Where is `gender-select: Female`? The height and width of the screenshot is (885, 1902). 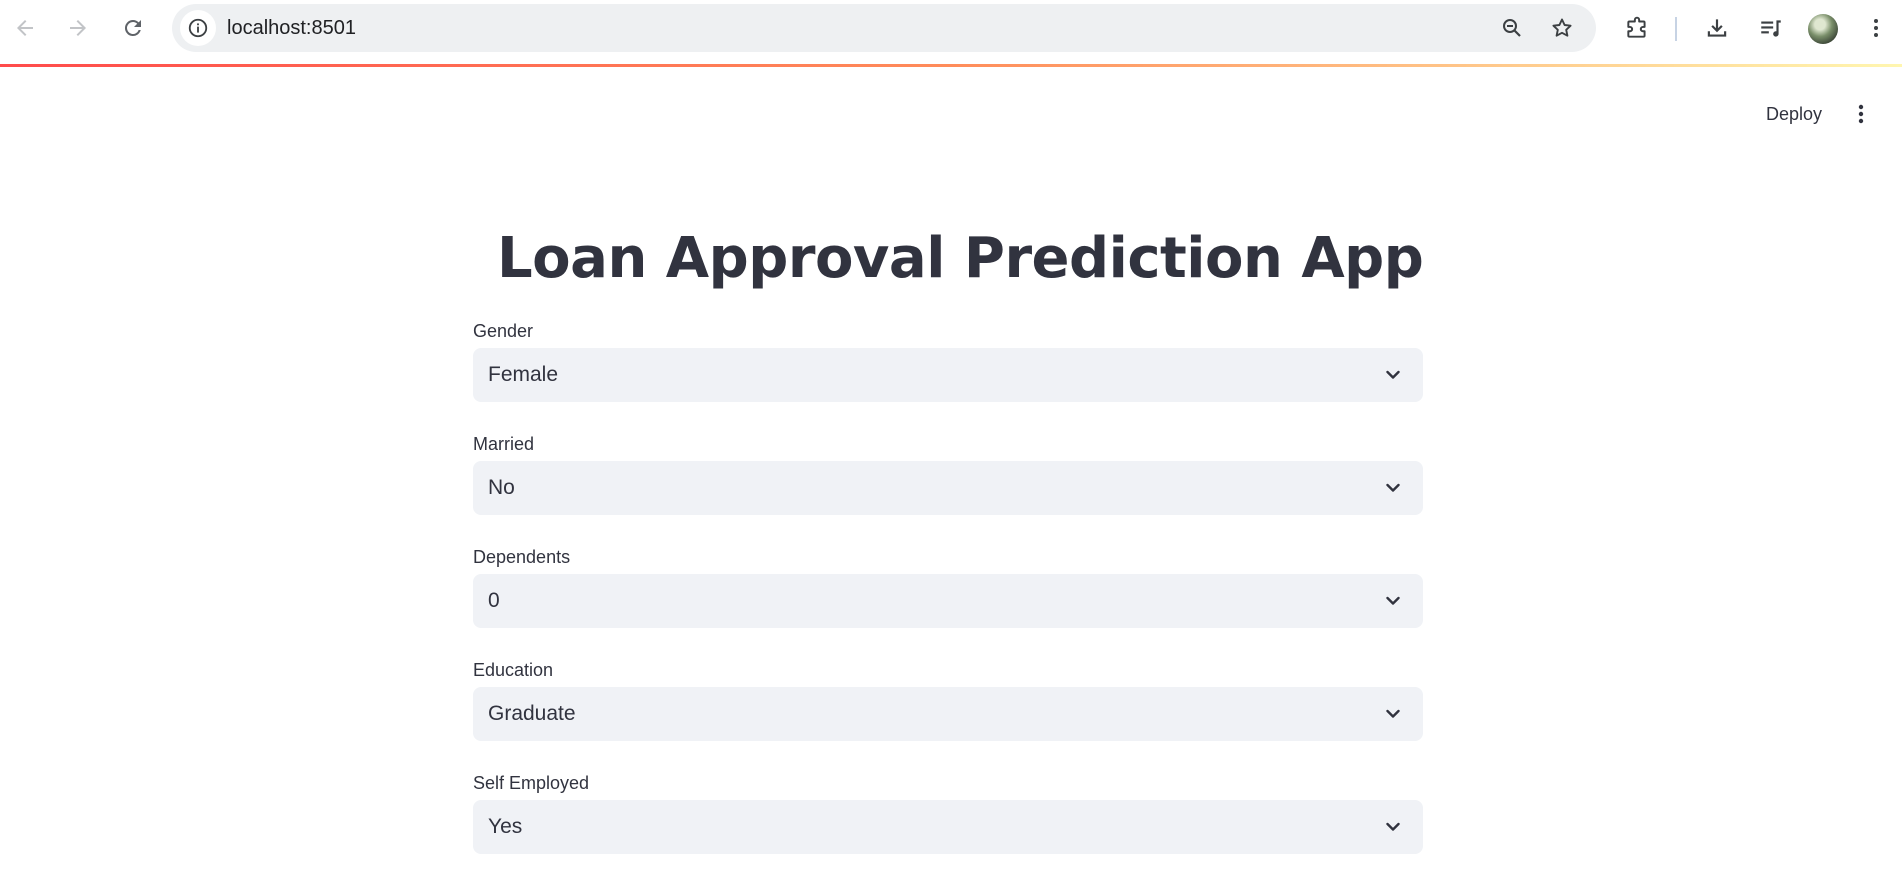
gender-select: Female is located at coordinates (948, 375).